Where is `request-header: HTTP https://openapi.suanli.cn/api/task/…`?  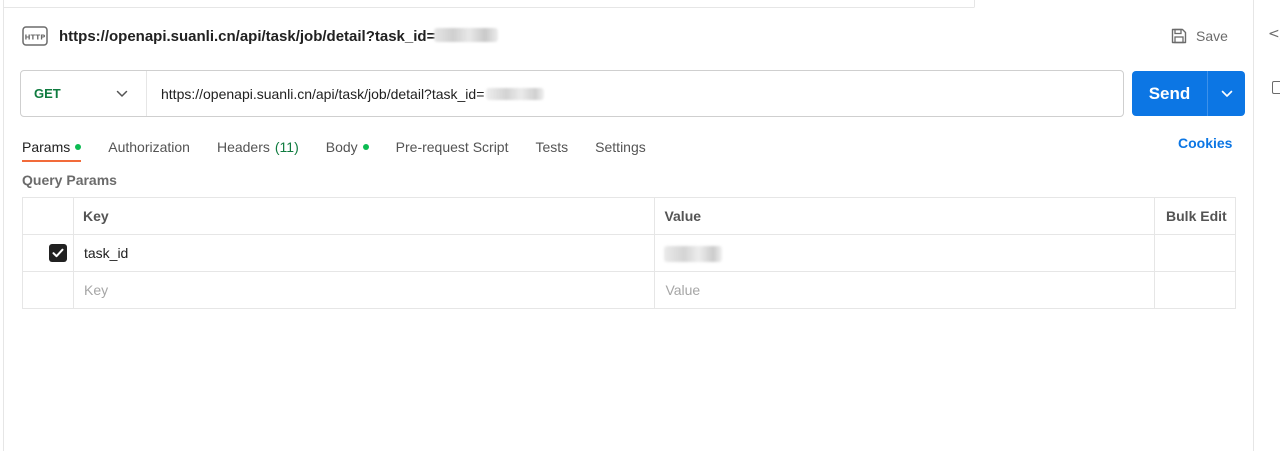 request-header: HTTP https://openapi.suanli.cn/api/task/… is located at coordinates (632, 36).